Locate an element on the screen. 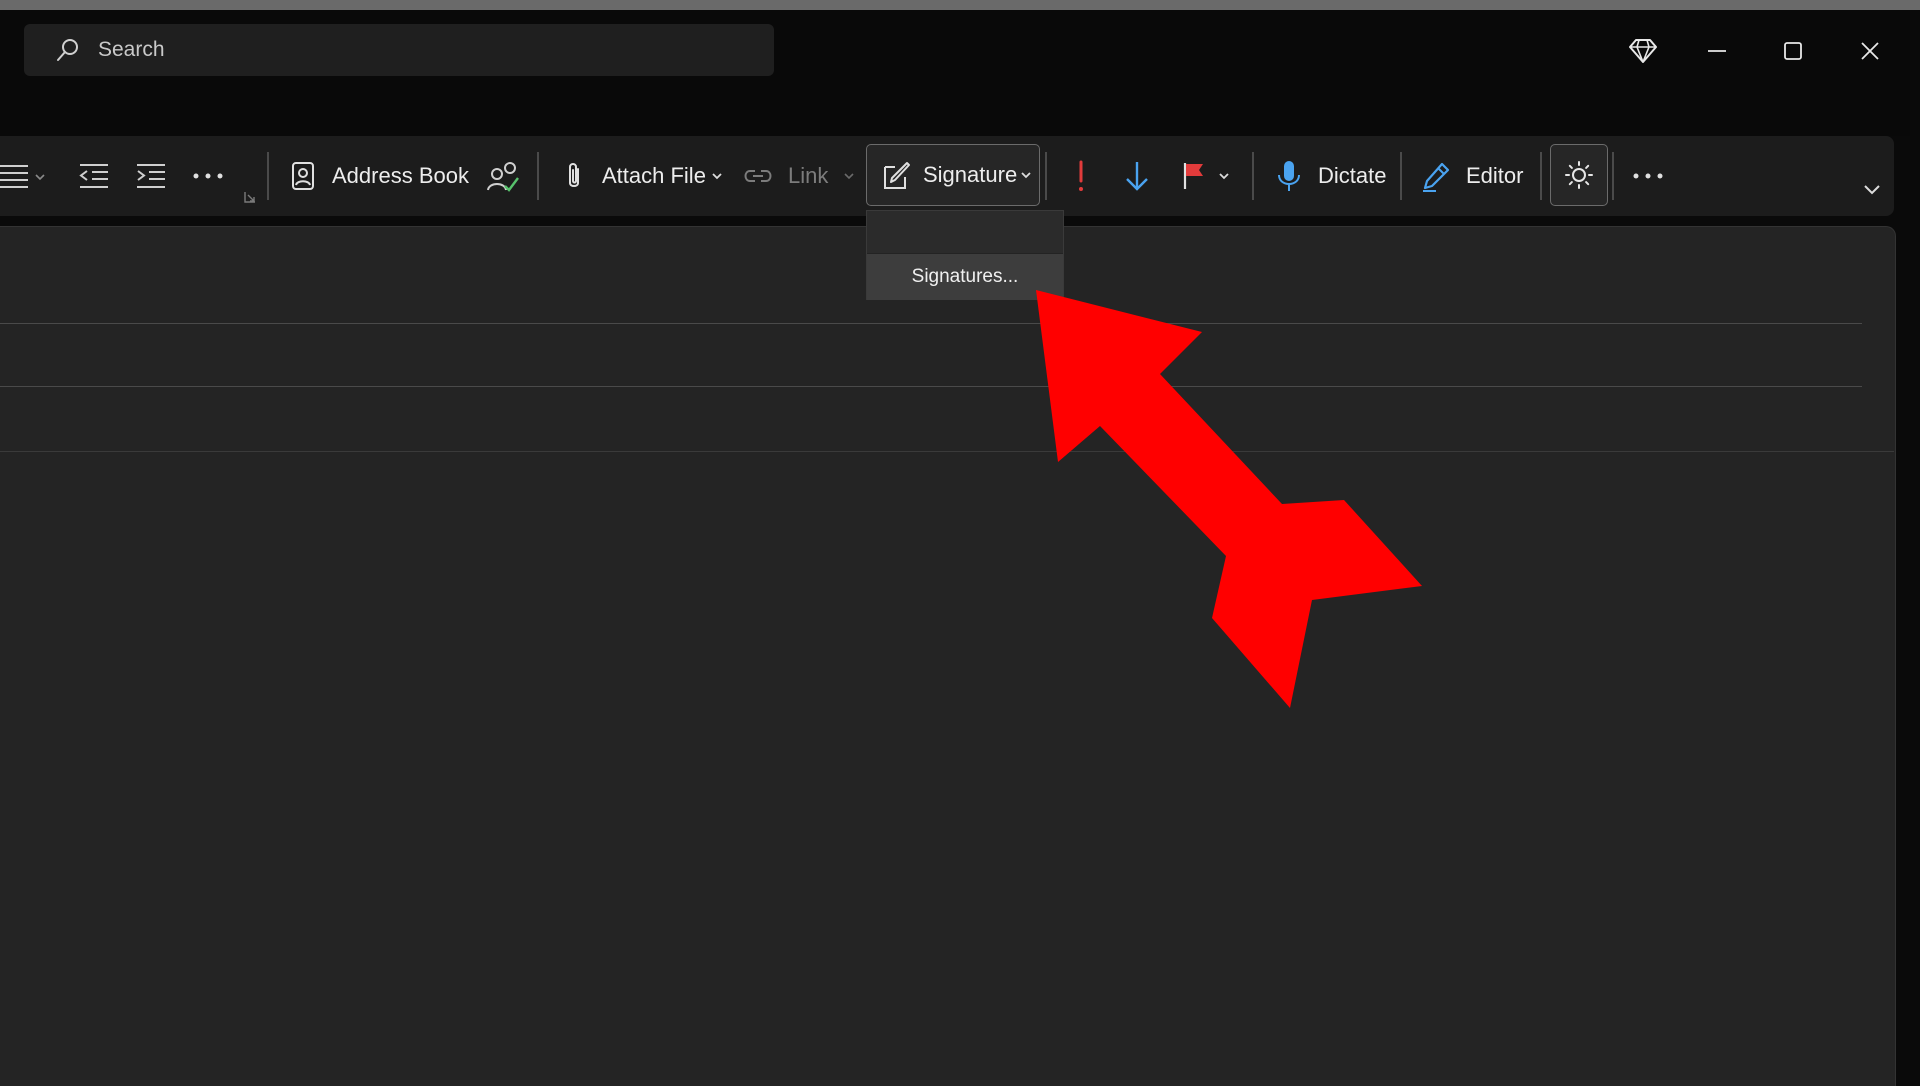  minimize-button is located at coordinates (1717, 51).